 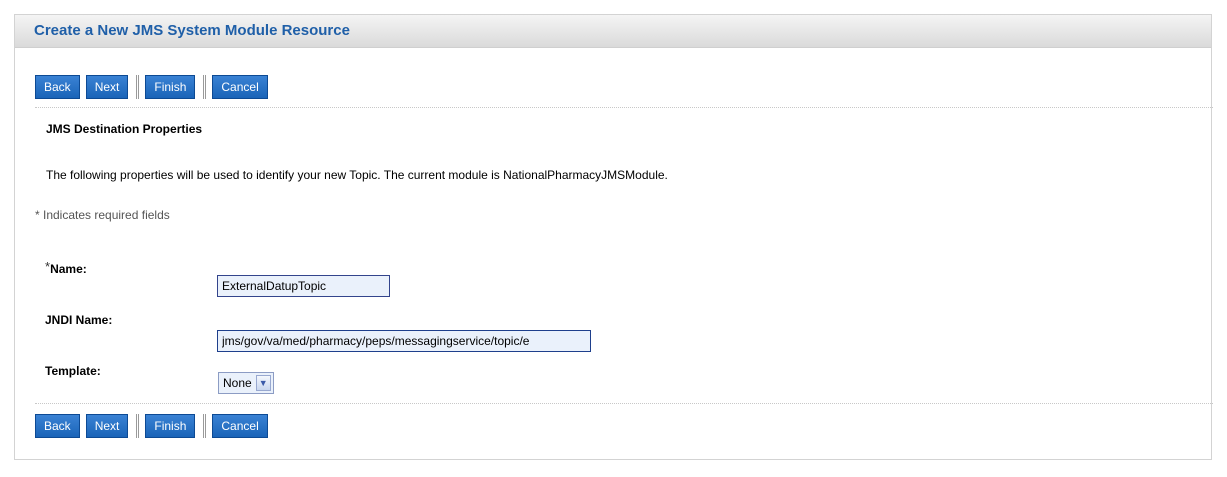 I want to click on name-label-text: Name:, so click(x=68, y=269).